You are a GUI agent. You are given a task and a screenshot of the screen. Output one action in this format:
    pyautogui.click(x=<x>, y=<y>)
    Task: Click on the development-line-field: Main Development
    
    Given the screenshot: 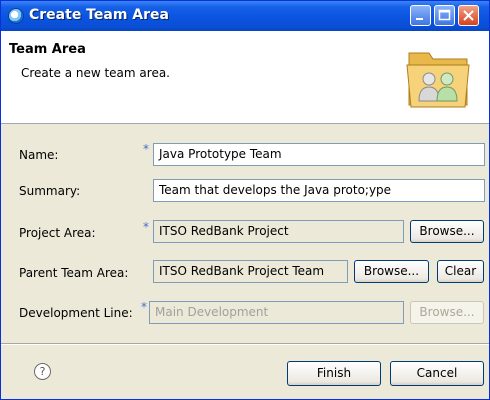 What is the action you would take?
    pyautogui.click(x=276, y=312)
    